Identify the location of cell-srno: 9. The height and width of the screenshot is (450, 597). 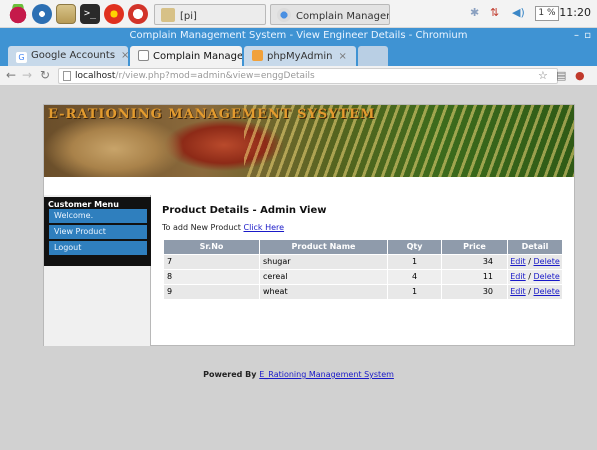
(212, 292).